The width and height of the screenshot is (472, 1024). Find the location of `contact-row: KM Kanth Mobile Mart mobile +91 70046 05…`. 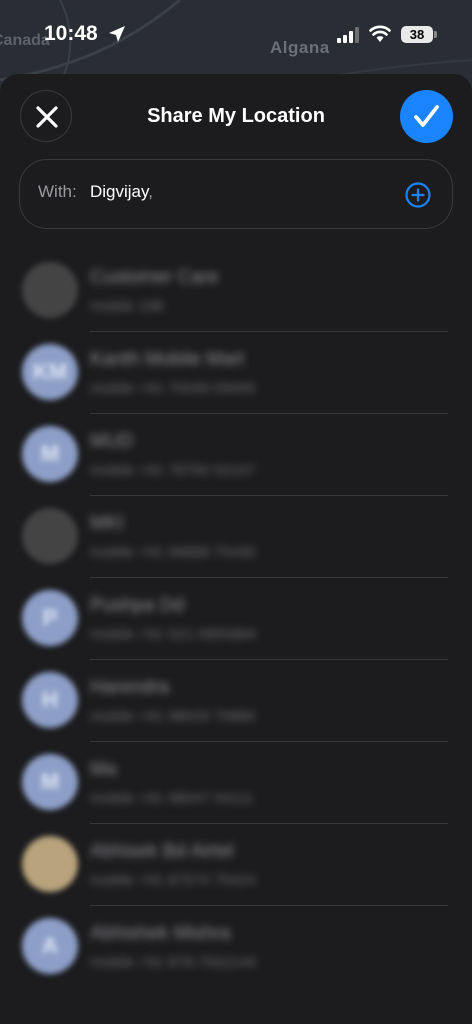

contact-row: KM Kanth Mobile Mart mobile +91 70046 05… is located at coordinates (236, 373).